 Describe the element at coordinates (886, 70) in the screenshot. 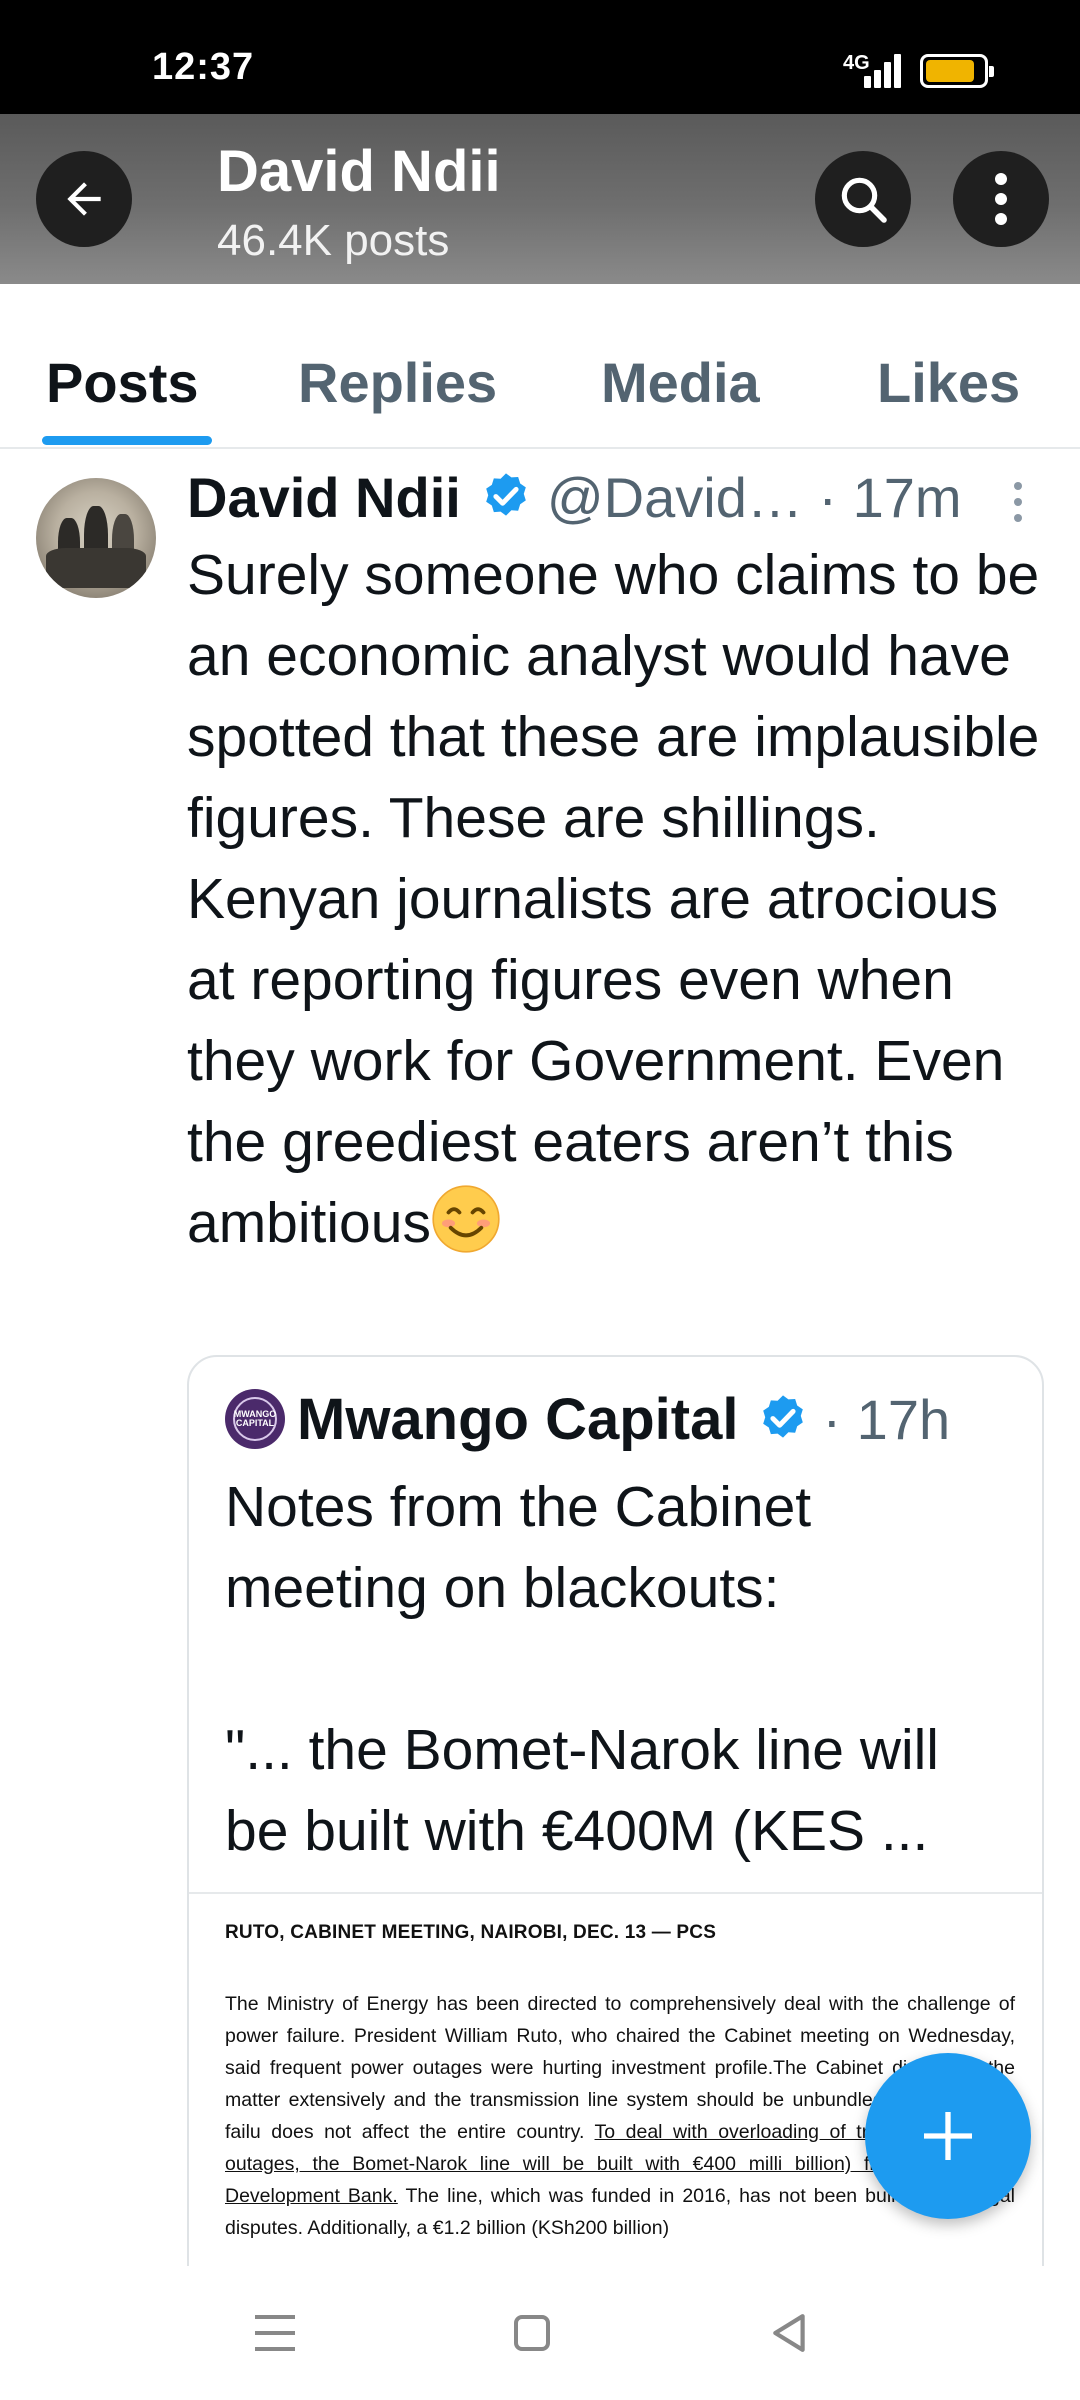

I see `signal-icon` at that location.